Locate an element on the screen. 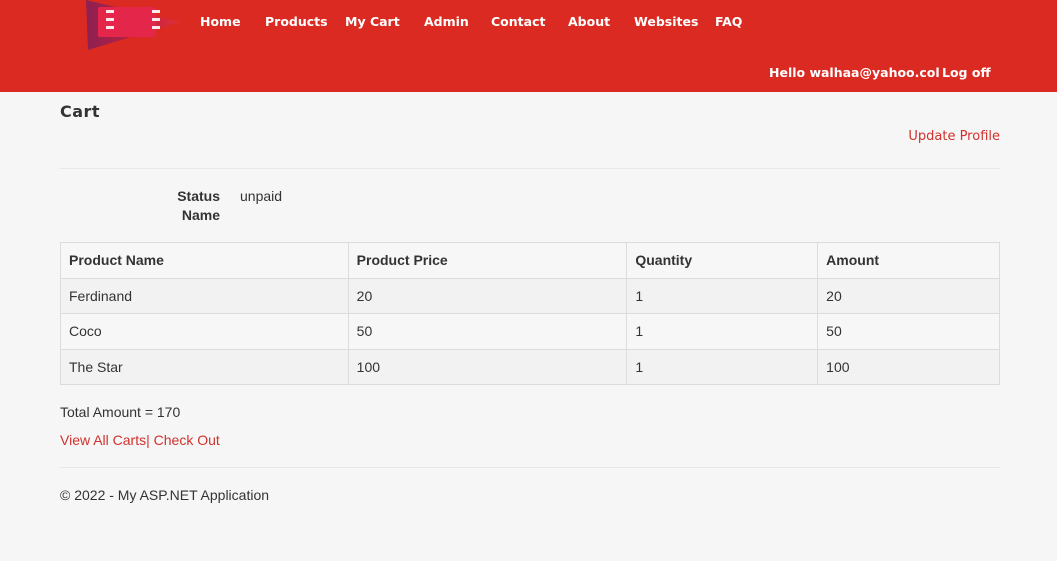 This screenshot has width=1057, height=561. cell-amount: 100 is located at coordinates (908, 366).